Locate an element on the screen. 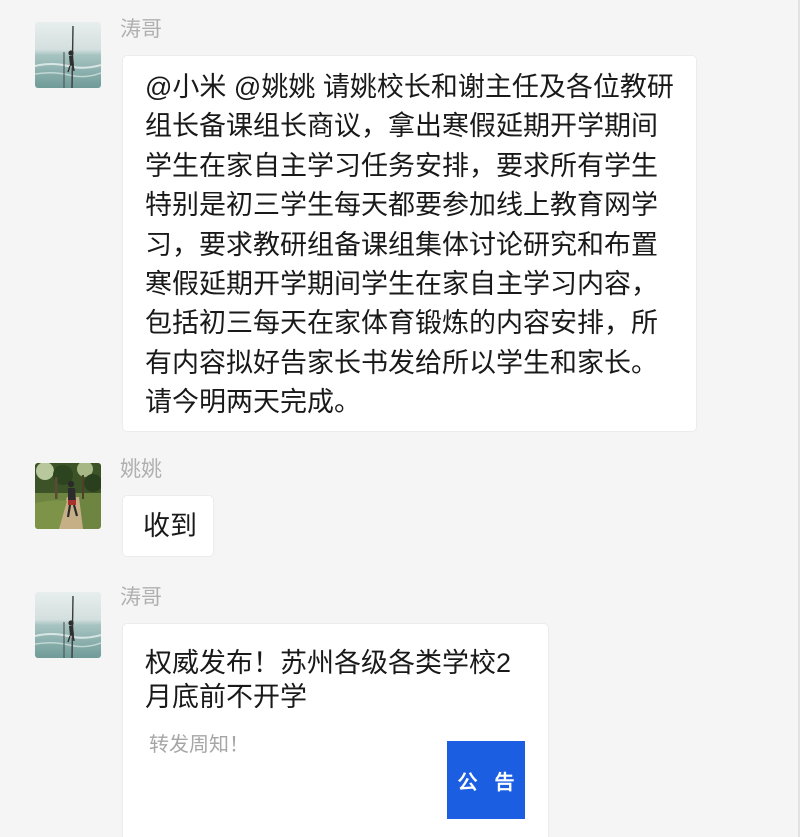 The image size is (800, 837). message-text-line: 包括初三每天在家体育锻炼的内容安排，所 is located at coordinates (401, 323).